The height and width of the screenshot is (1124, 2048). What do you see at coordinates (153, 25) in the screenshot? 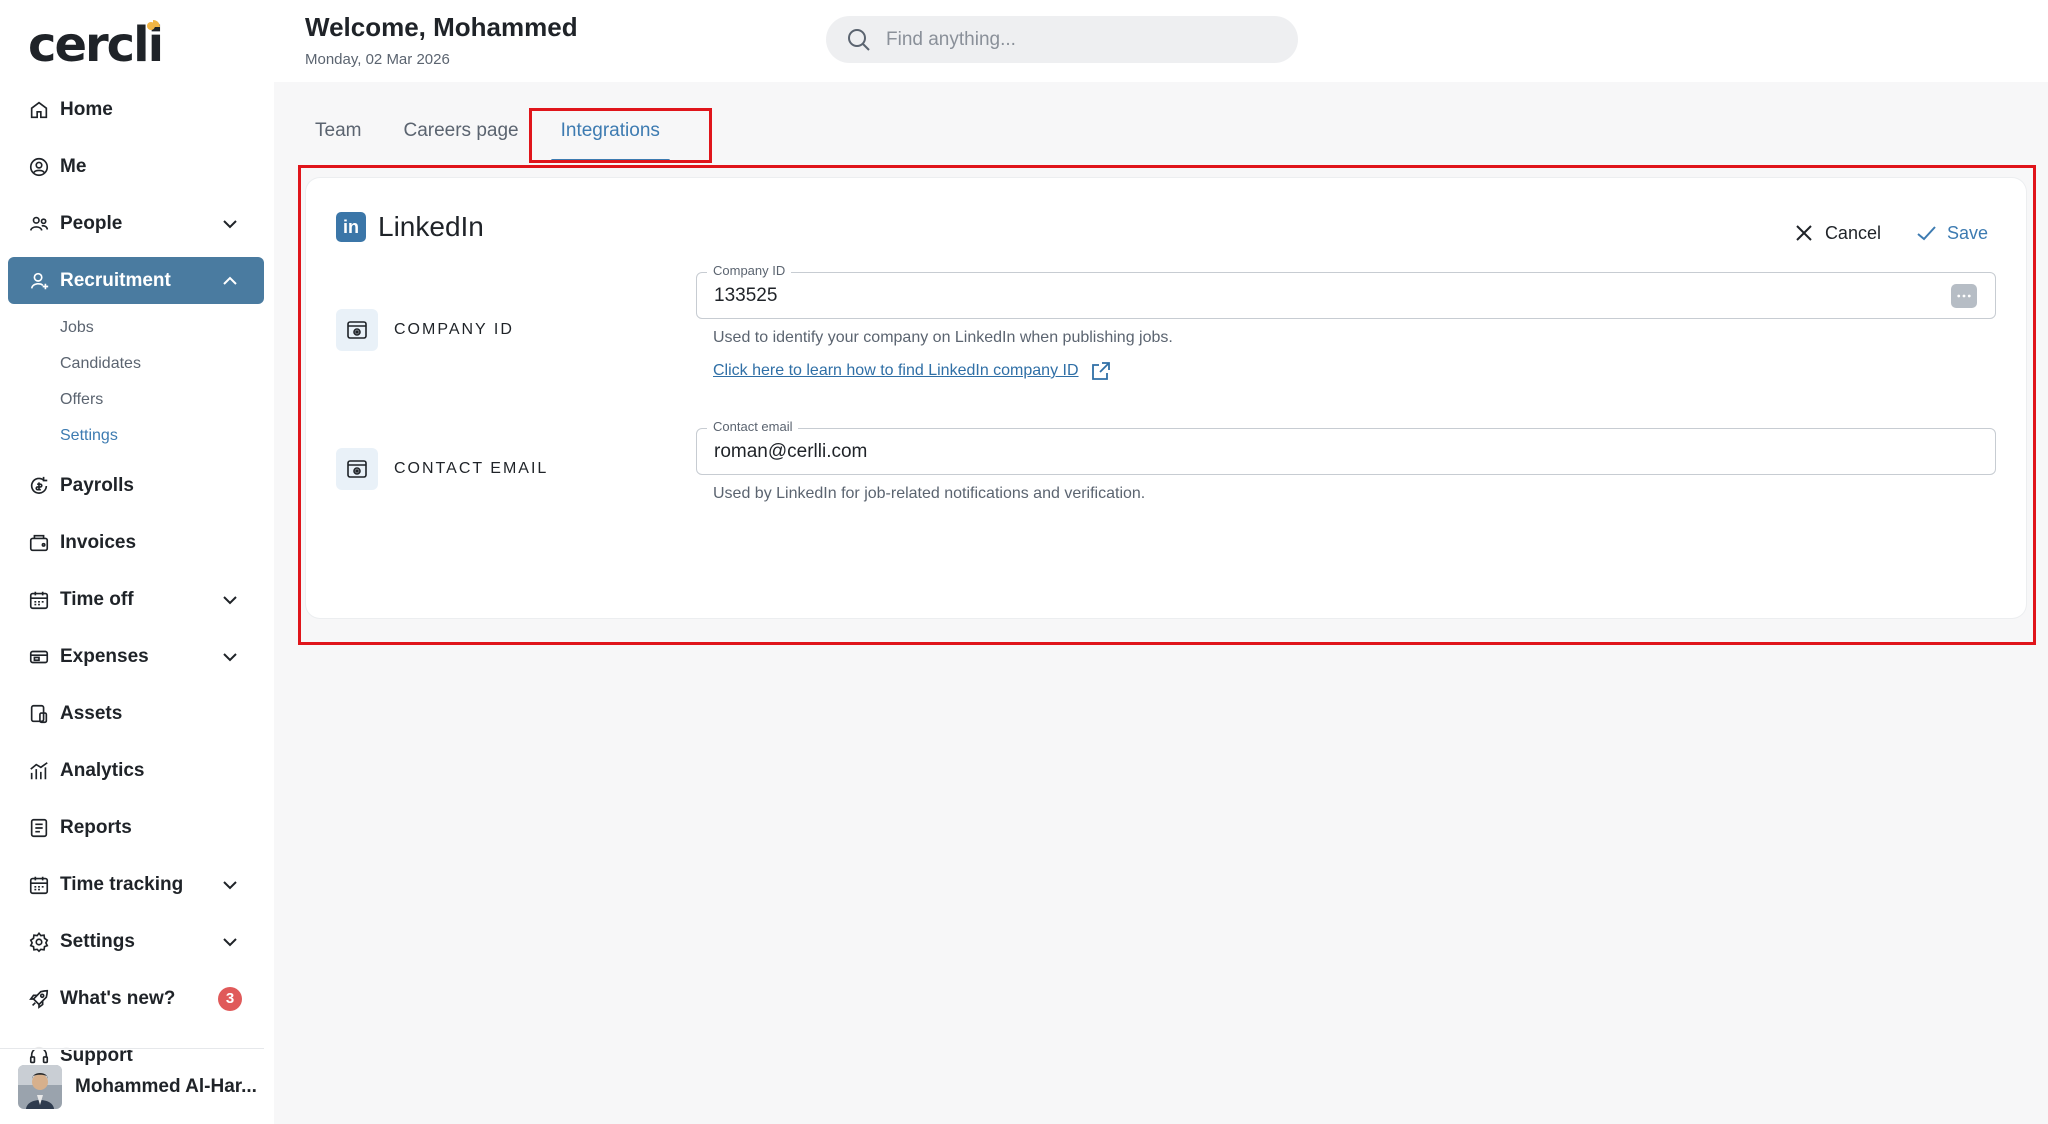
I see `logo-accent-icon` at bounding box center [153, 25].